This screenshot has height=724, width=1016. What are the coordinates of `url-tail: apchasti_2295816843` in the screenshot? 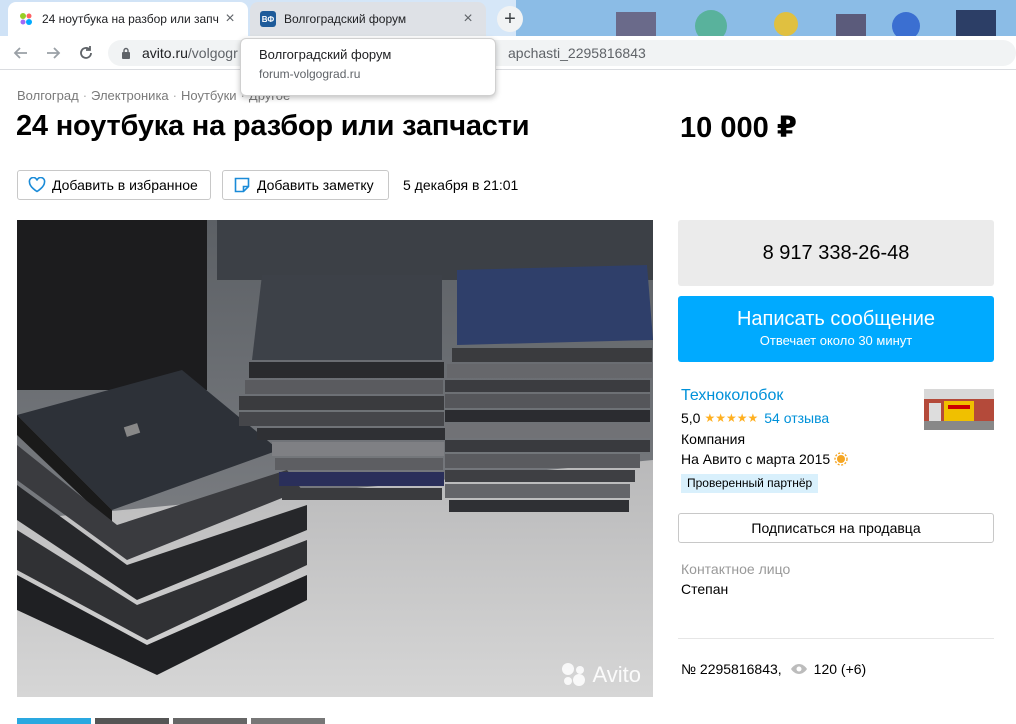 It's located at (577, 53).